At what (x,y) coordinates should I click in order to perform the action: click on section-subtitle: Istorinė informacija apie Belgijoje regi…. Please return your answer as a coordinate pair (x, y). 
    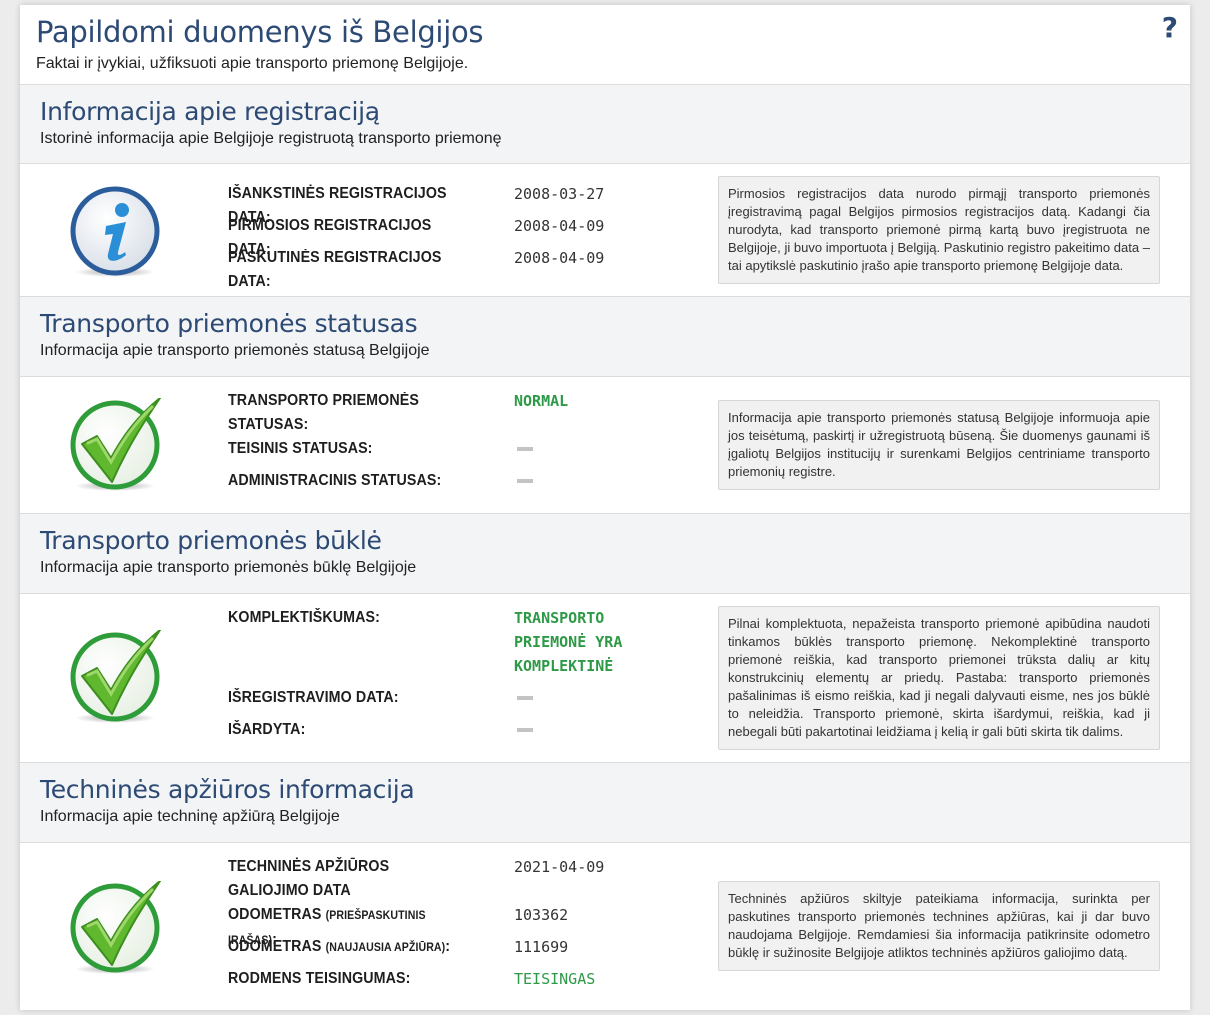
    Looking at the image, I should click on (271, 138).